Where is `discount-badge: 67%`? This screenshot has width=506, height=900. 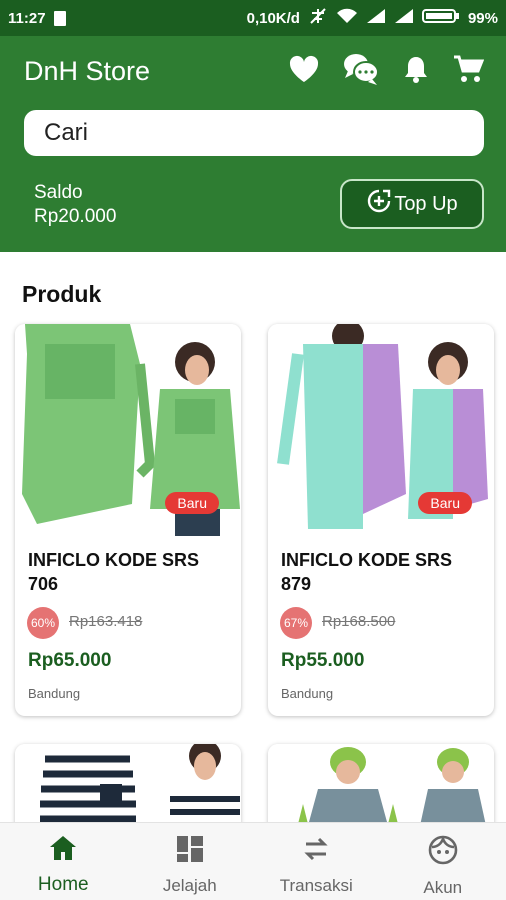 discount-badge: 67% is located at coordinates (296, 623).